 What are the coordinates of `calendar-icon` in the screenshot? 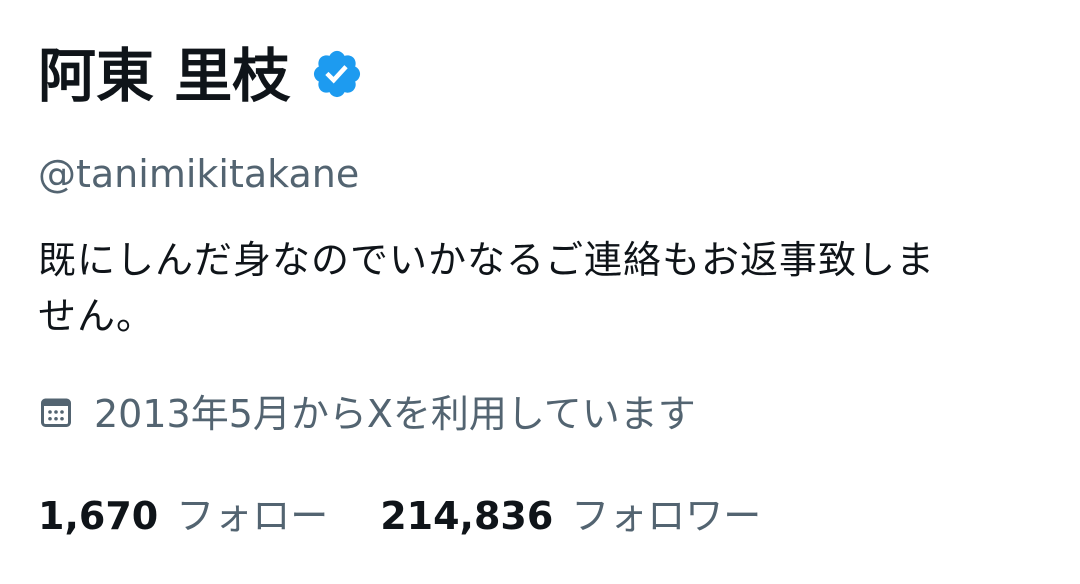 It's located at (66, 414).